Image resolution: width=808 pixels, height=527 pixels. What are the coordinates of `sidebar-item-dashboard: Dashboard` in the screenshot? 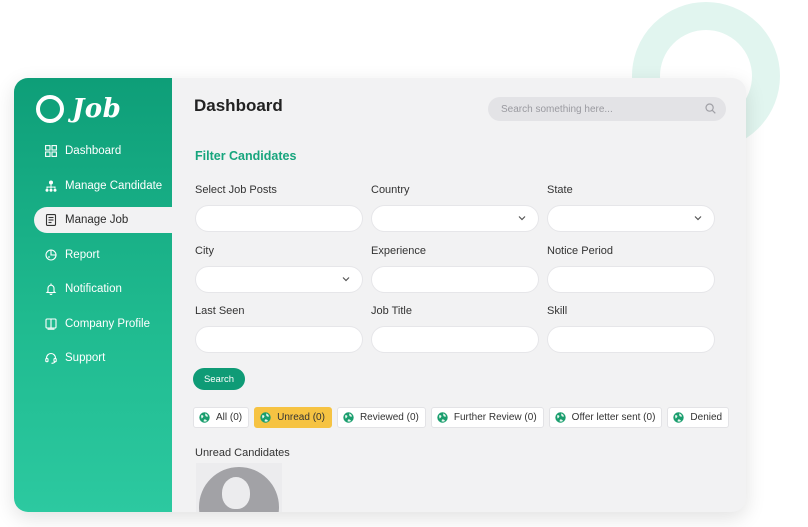 It's located at (93, 151).